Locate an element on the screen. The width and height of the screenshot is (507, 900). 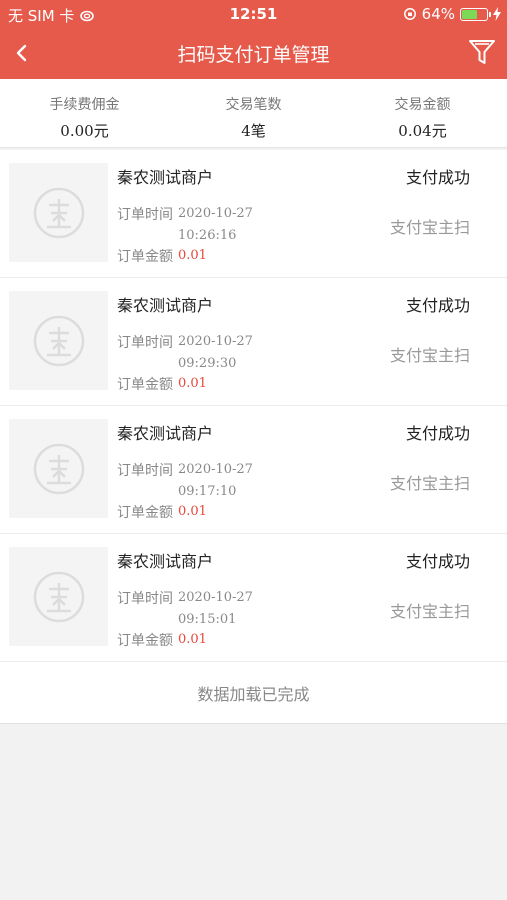
filter-button is located at coordinates (482, 52).